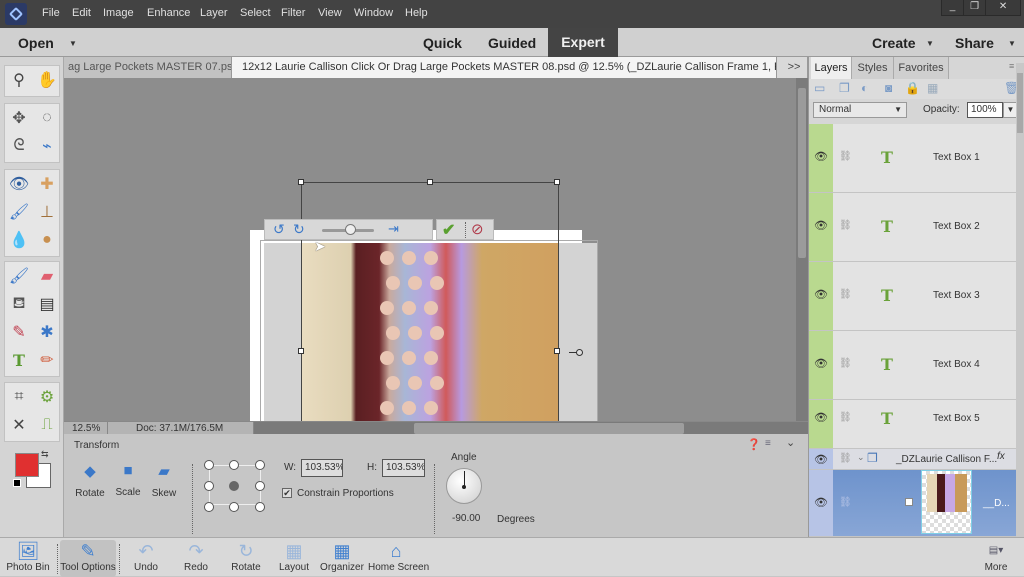 This screenshot has height=577, width=1024. I want to click on zoom-tool-icon: ⚲, so click(19, 80).